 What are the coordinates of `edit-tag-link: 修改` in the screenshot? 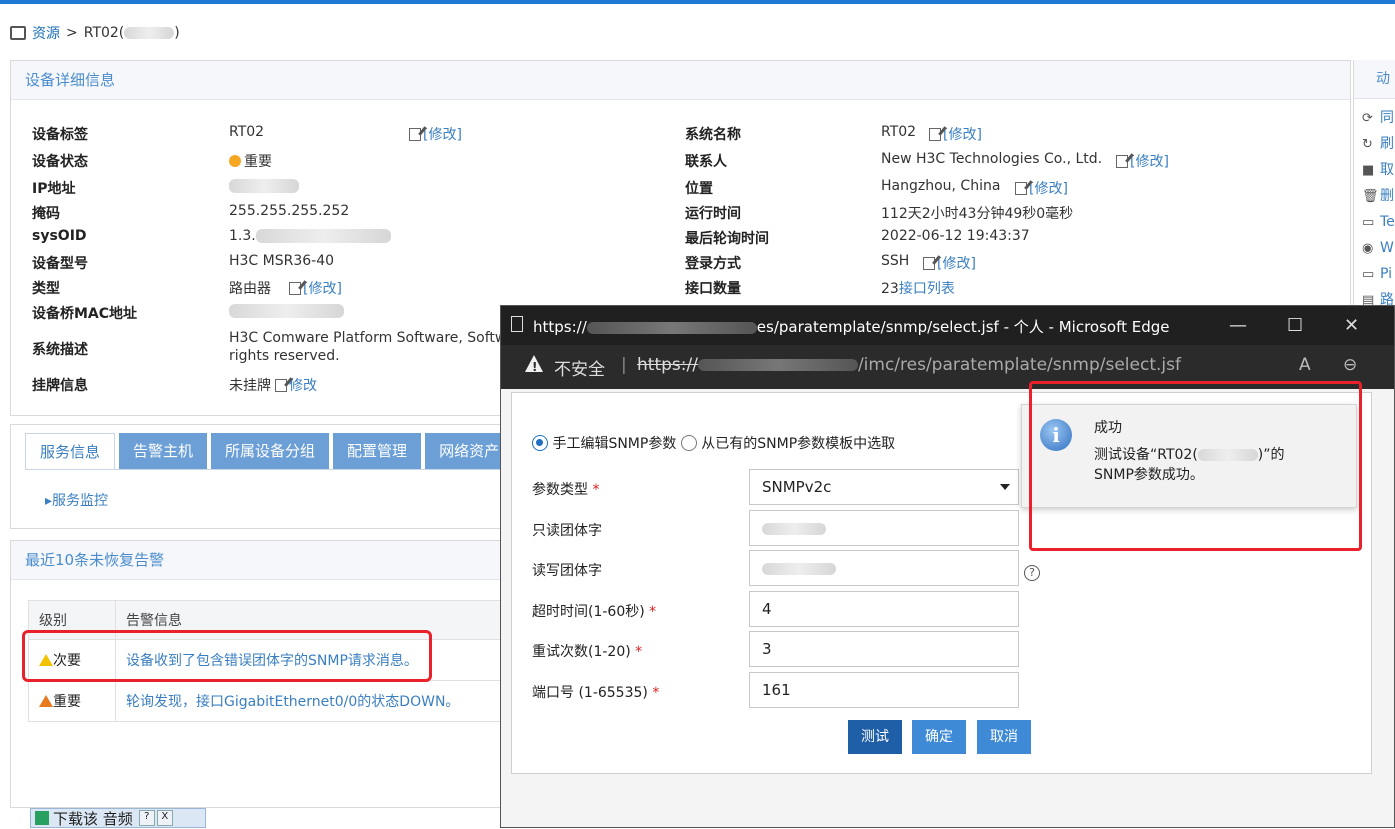 It's located at (296, 385).